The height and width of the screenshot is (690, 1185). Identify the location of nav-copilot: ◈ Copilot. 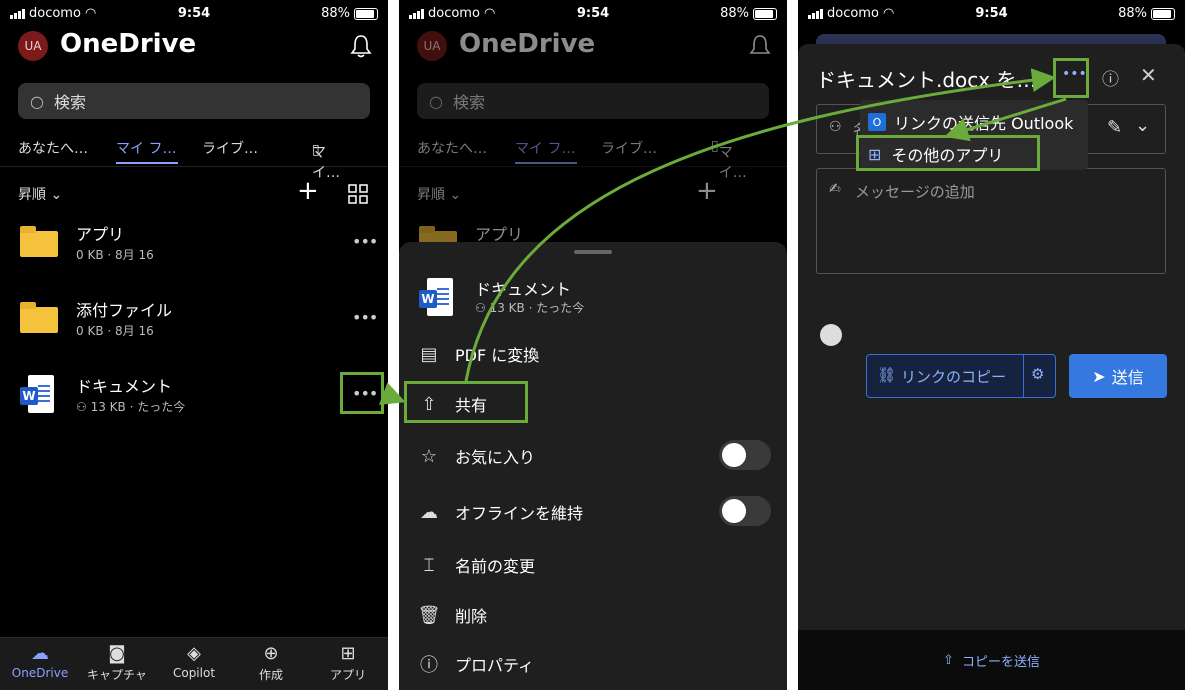
(194, 661).